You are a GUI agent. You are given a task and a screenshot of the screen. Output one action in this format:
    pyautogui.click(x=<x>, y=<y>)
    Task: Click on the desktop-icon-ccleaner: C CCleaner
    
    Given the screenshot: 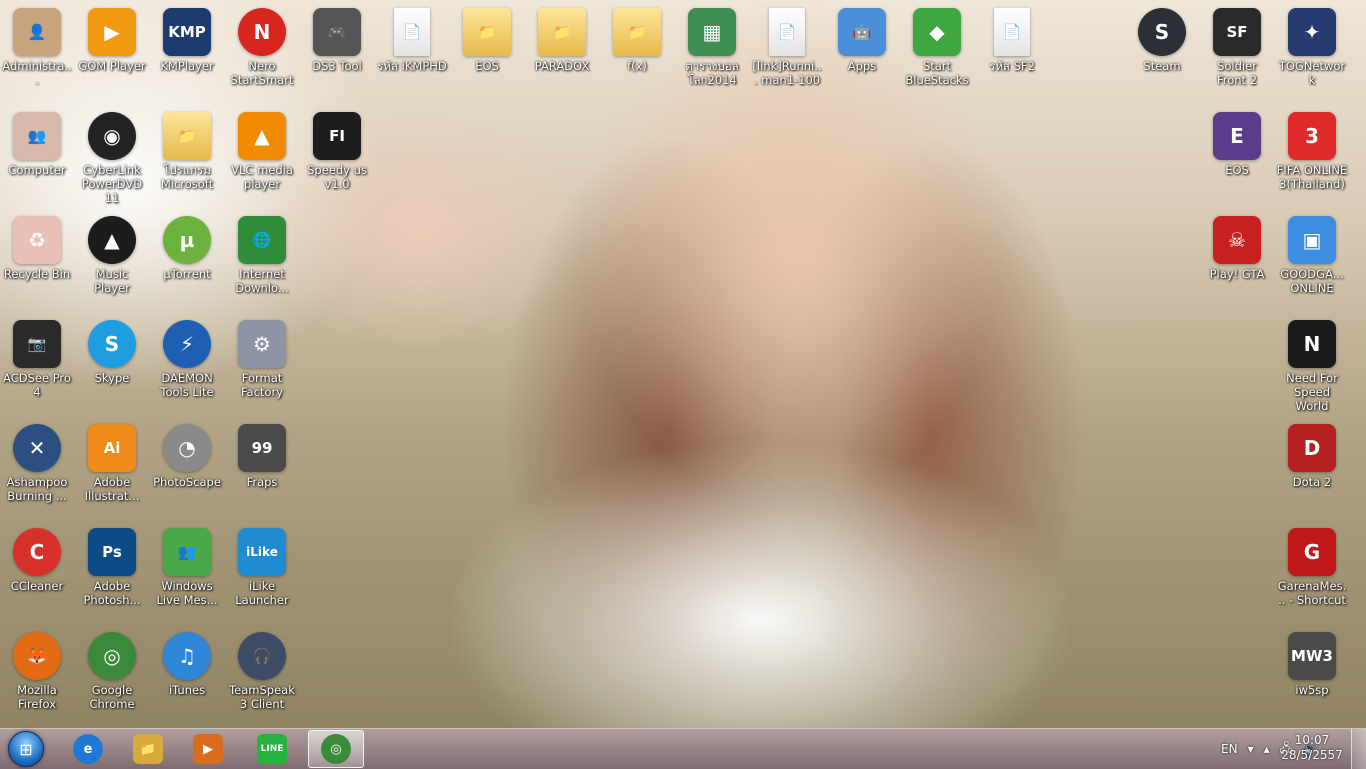 What is the action you would take?
    pyautogui.click(x=37, y=571)
    